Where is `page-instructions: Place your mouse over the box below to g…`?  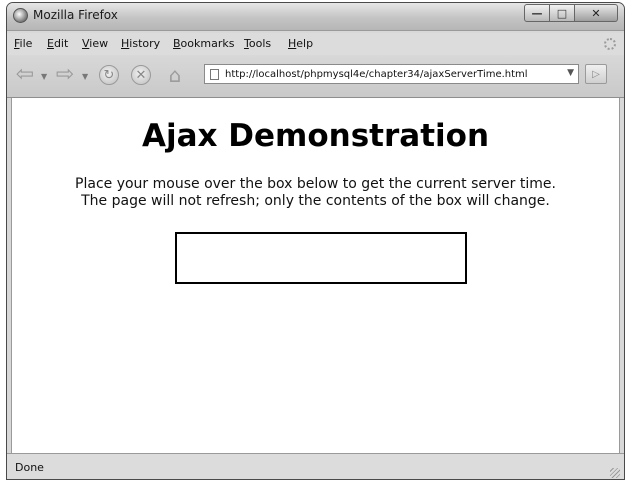 page-instructions: Place your mouse over the box below to g… is located at coordinates (315, 193).